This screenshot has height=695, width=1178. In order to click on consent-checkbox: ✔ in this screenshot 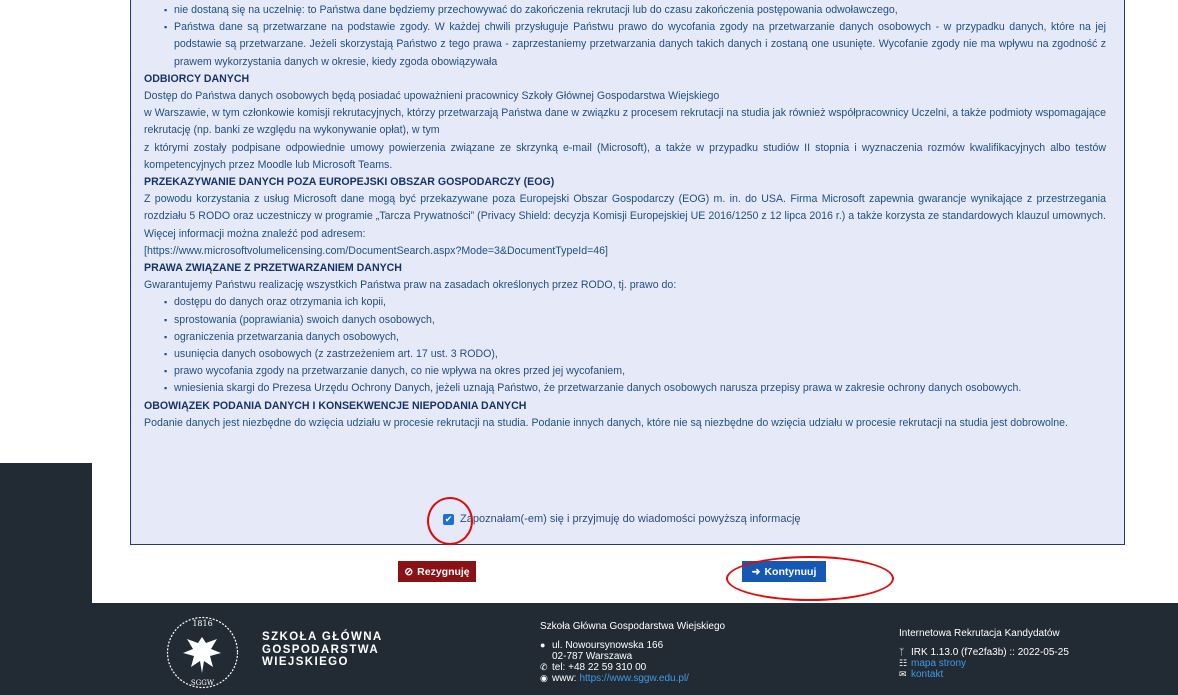, I will do `click(448, 519)`.